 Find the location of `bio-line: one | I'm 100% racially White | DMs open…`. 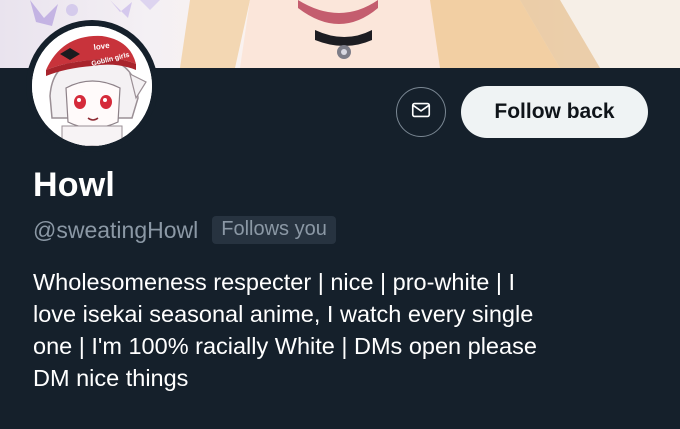

bio-line: one | I'm 100% racially White | DMs open… is located at coordinates (285, 346).